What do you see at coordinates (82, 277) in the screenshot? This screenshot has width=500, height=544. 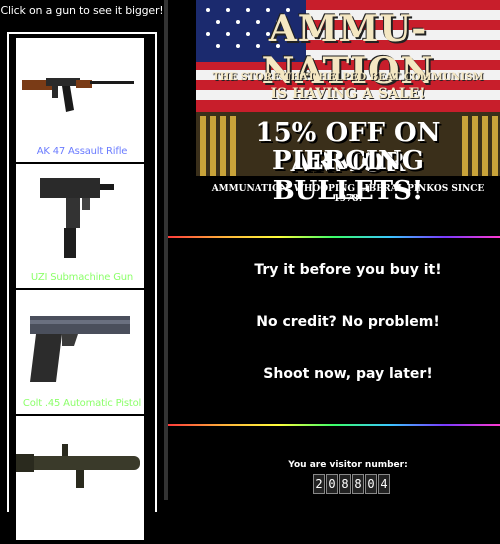 I see `gun-label-uzi: UZI Submachine Gun` at bounding box center [82, 277].